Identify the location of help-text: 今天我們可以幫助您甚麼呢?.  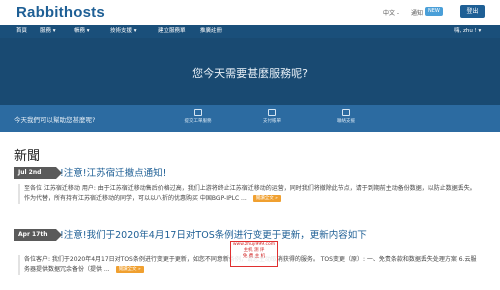
(55, 120).